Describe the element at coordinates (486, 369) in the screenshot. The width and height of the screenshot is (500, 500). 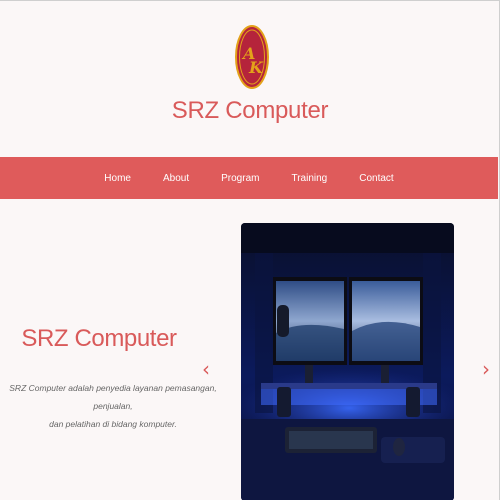
I see `carousel-next-icon: ›` at that location.